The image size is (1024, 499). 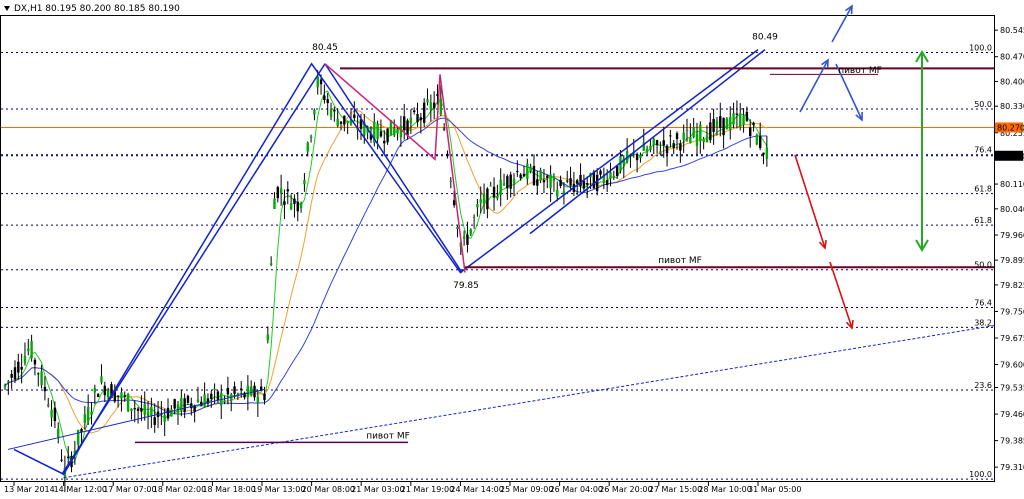 What do you see at coordinates (179, 489) in the screenshot?
I see `x-tick-label: 18 Mar 02:00` at bounding box center [179, 489].